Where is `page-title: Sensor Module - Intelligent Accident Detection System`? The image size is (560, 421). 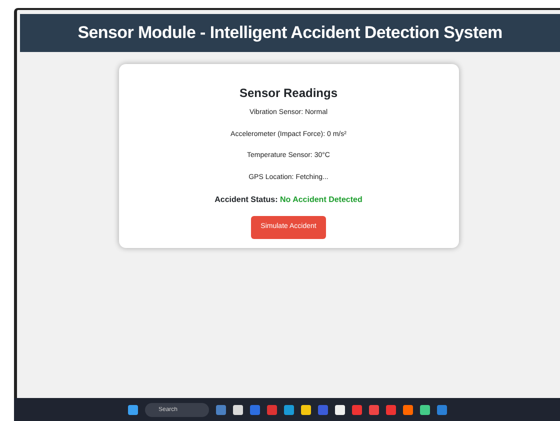
page-title: Sensor Module - Intelligent Accident Detection System is located at coordinates (290, 33).